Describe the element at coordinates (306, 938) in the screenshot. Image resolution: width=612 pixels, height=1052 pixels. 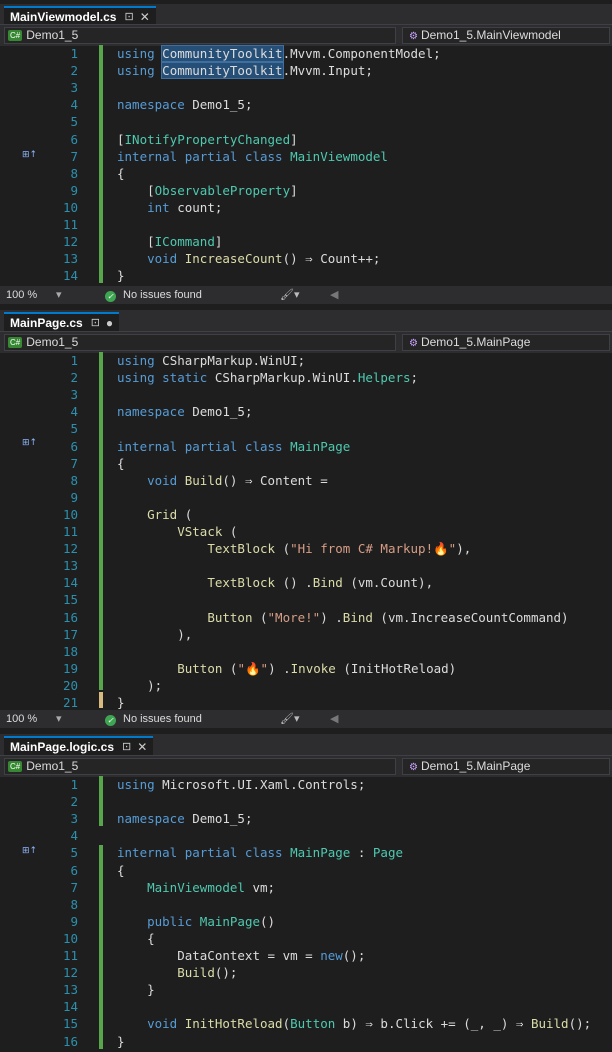
I see `code-line: 10 {` at that location.